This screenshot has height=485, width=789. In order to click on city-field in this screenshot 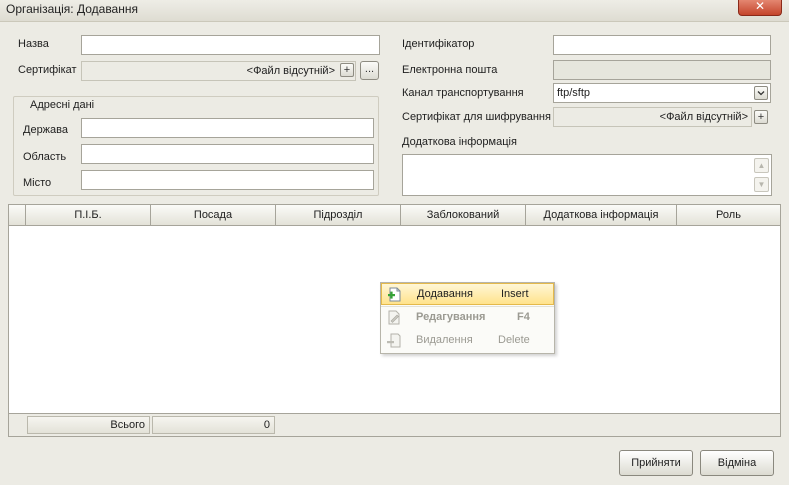, I will do `click(227, 180)`.